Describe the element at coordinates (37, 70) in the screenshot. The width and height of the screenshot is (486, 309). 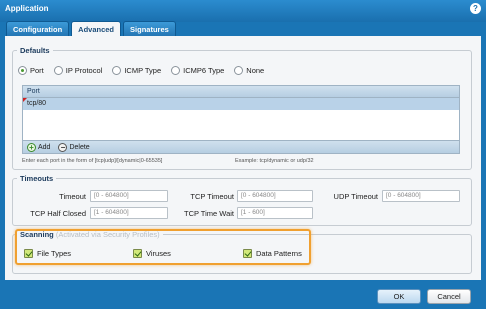
I see `radio-port-label: Port` at that location.